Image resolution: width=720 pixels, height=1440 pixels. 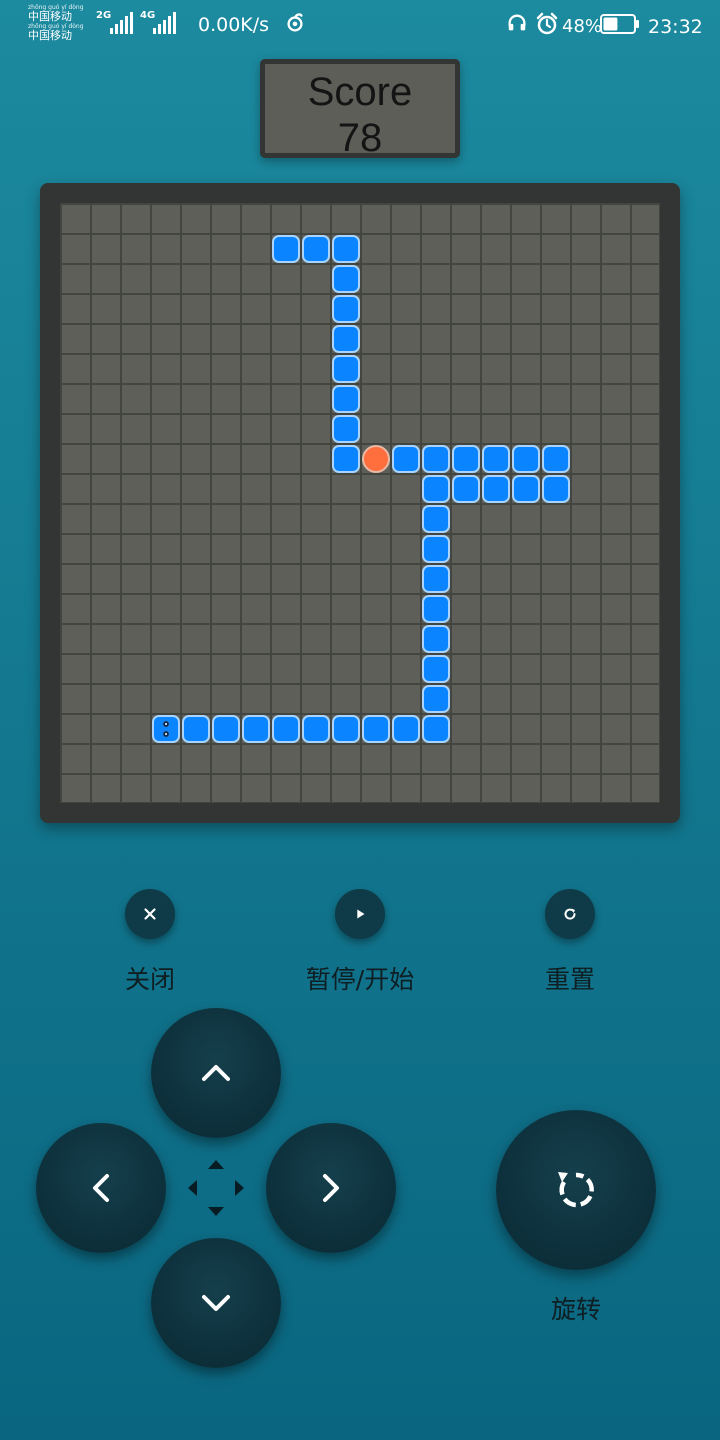 What do you see at coordinates (575, 1309) in the screenshot?
I see `rotate-label: 旋转` at bounding box center [575, 1309].